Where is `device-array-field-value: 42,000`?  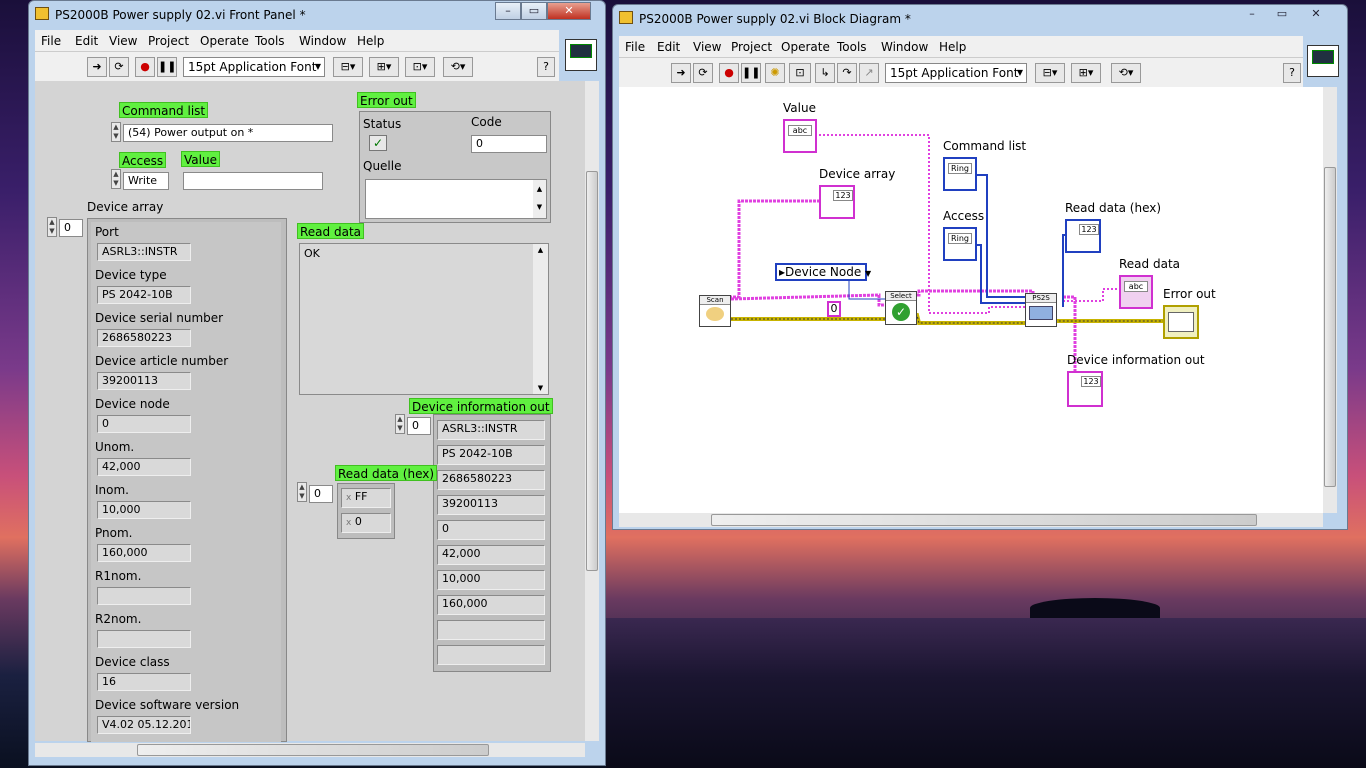 device-array-field-value: 42,000 is located at coordinates (144, 467).